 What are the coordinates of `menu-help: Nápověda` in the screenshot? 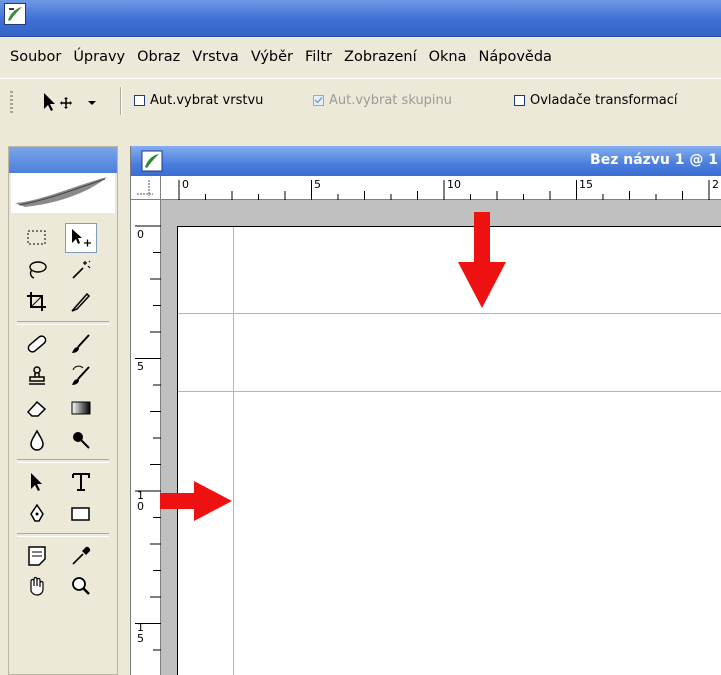 It's located at (515, 57).